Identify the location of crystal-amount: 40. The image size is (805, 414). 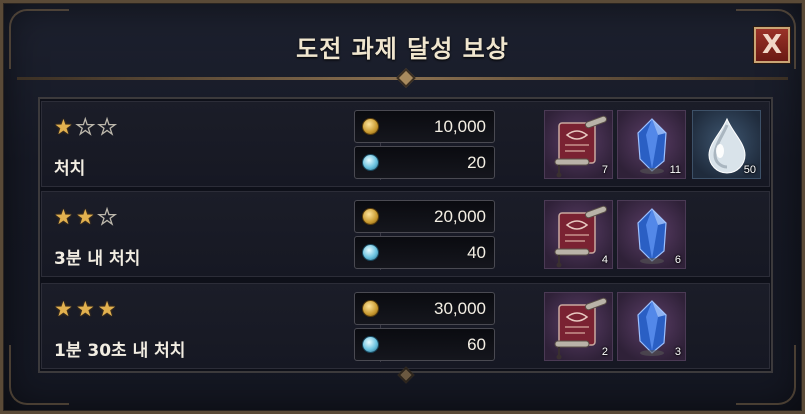
(476, 252).